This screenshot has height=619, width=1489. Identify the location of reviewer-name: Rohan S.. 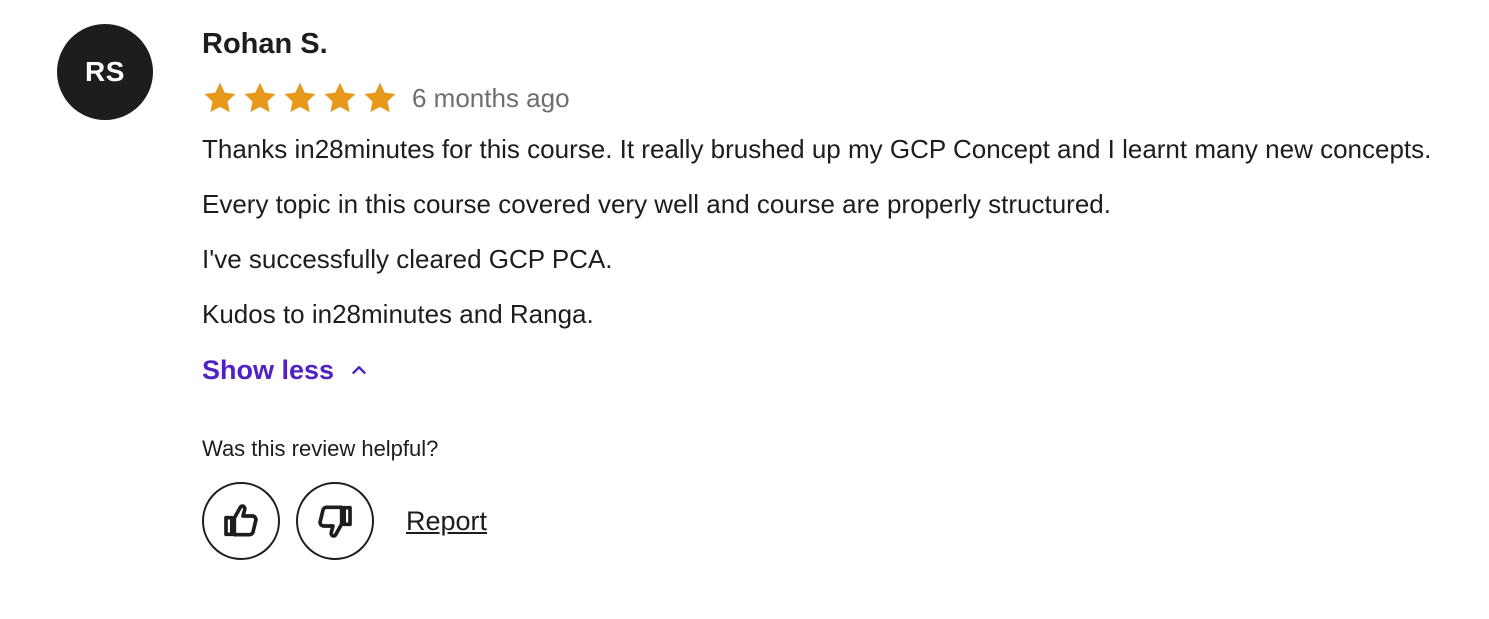
(265, 44).